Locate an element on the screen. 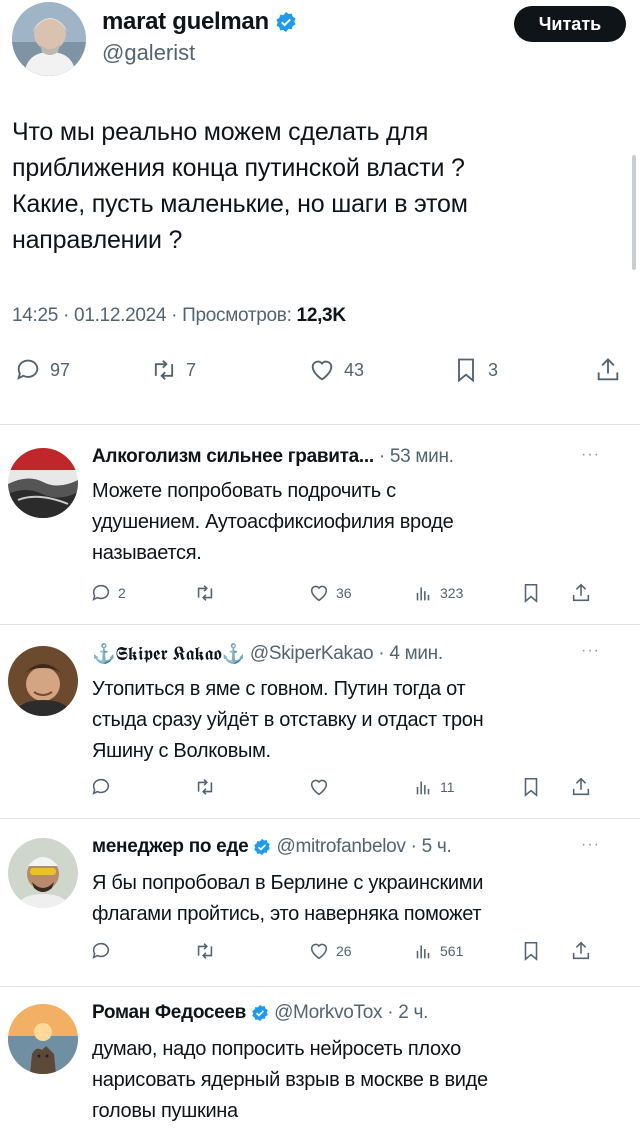 Image resolution: width=640 pixels, height=1129 pixels. views-button: 11 is located at coordinates (433, 787).